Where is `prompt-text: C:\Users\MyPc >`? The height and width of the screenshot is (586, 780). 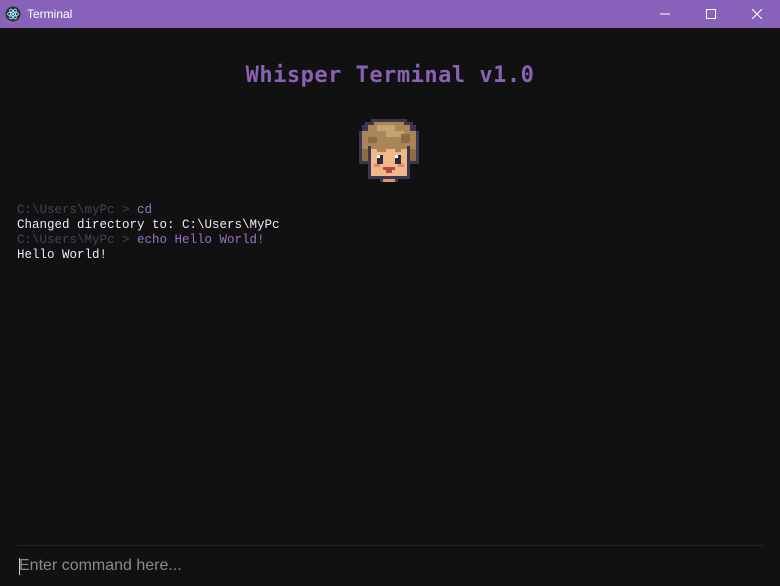
prompt-text: C:\Users\MyPc > is located at coordinates (73, 240).